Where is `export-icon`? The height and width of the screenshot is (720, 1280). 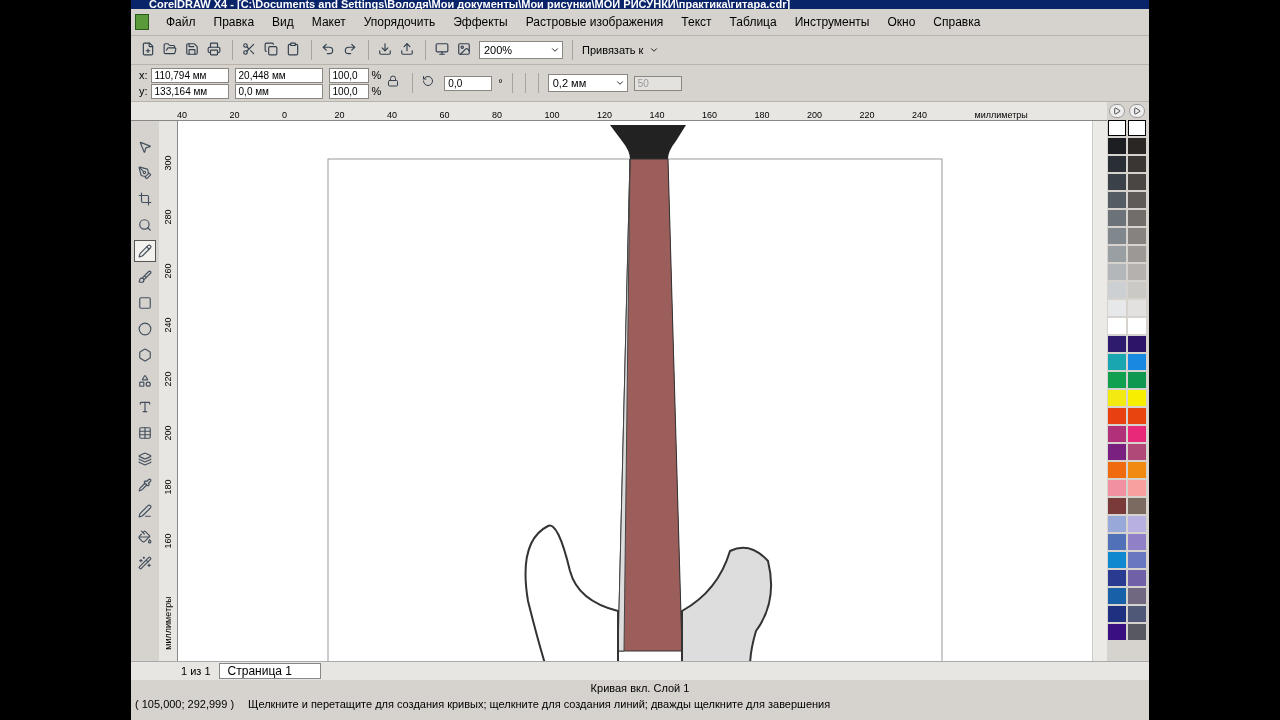 export-icon is located at coordinates (408, 50).